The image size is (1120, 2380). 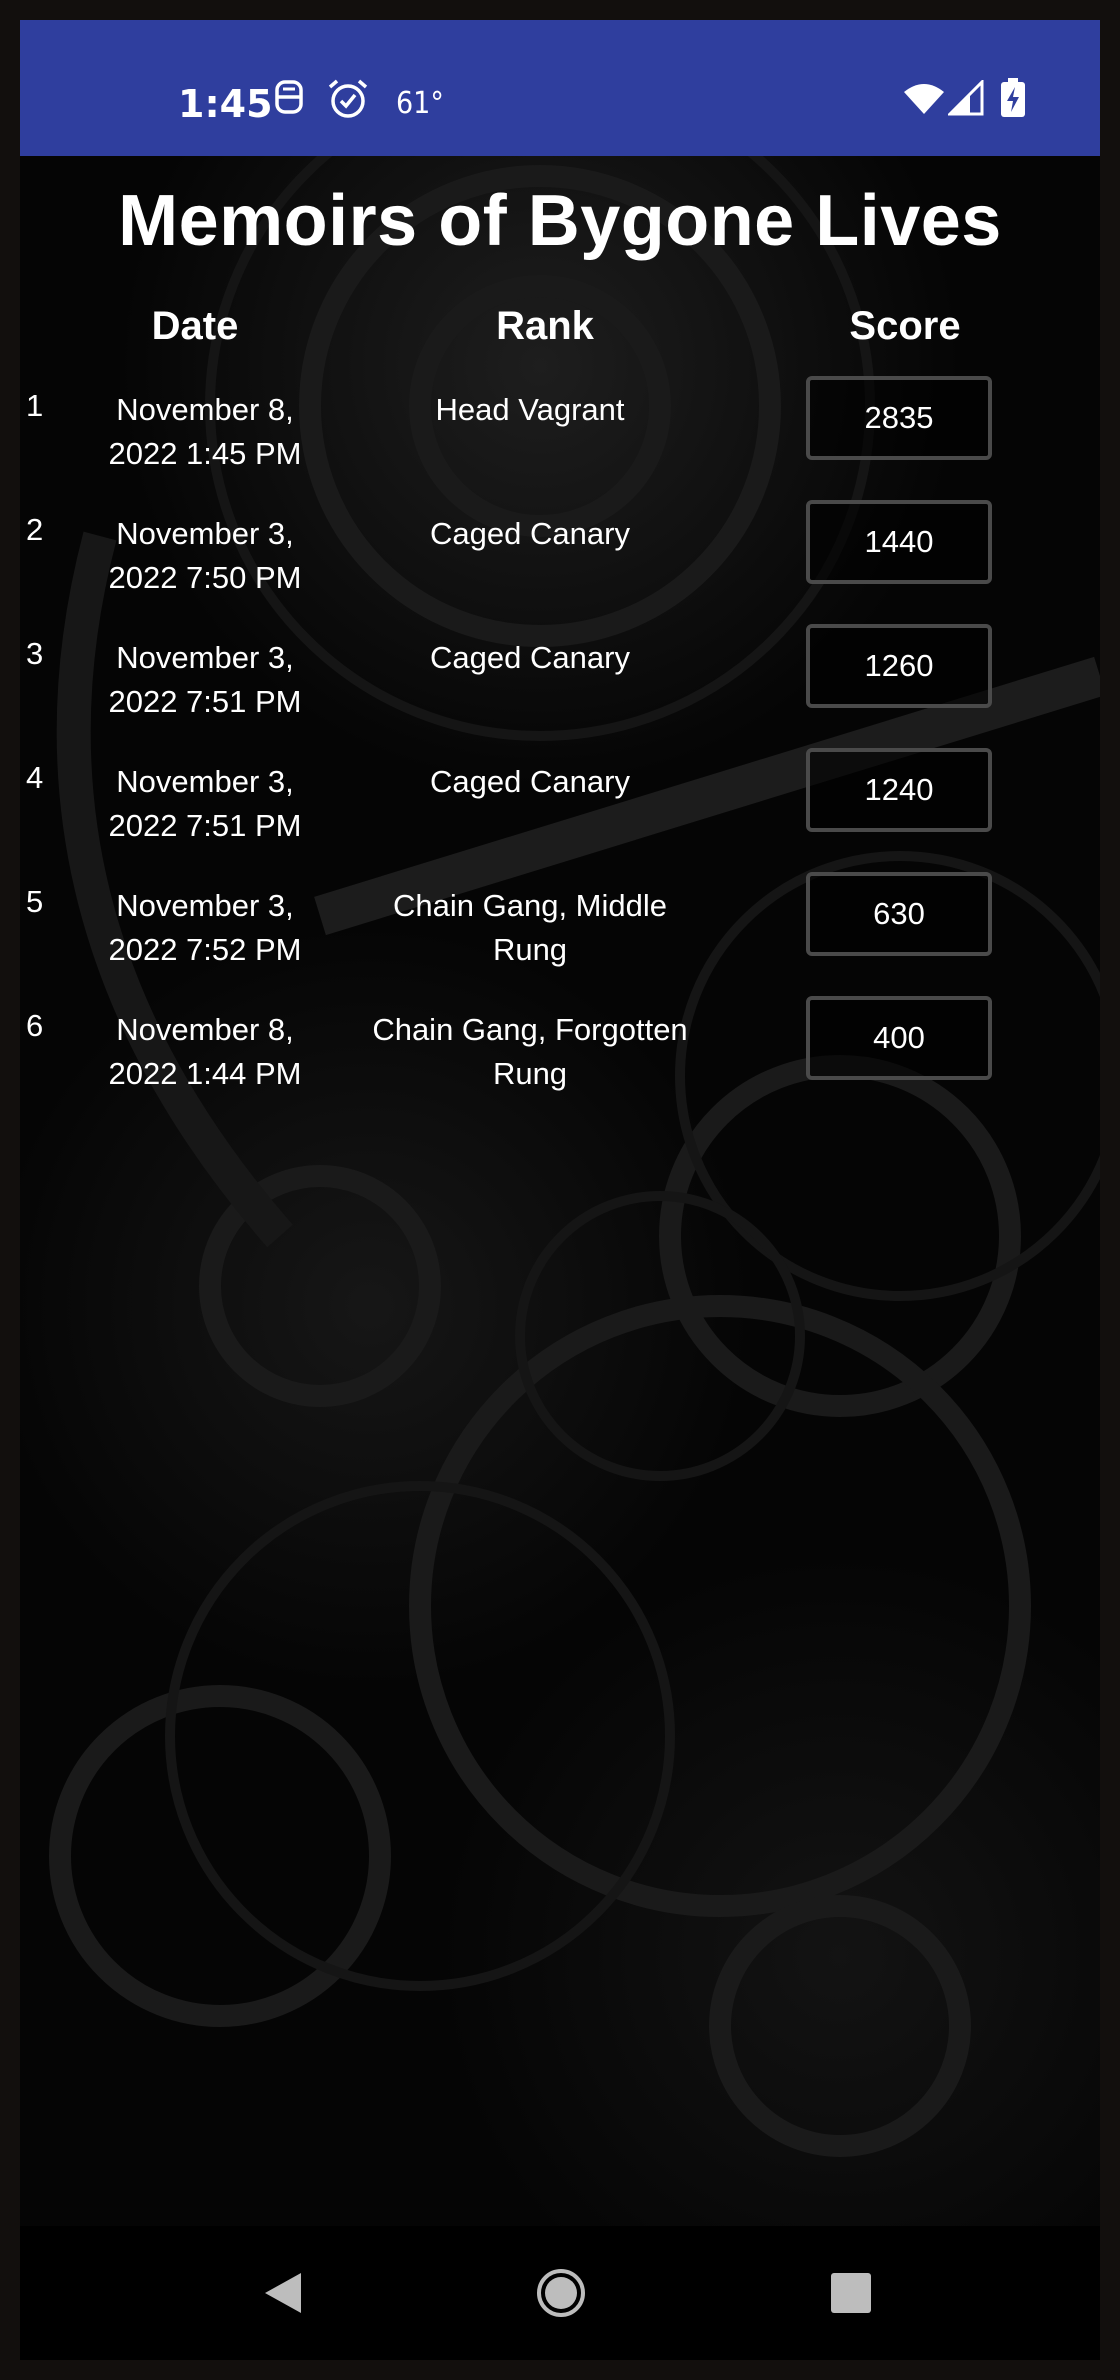 I want to click on column-header-score: Score, so click(x=905, y=326).